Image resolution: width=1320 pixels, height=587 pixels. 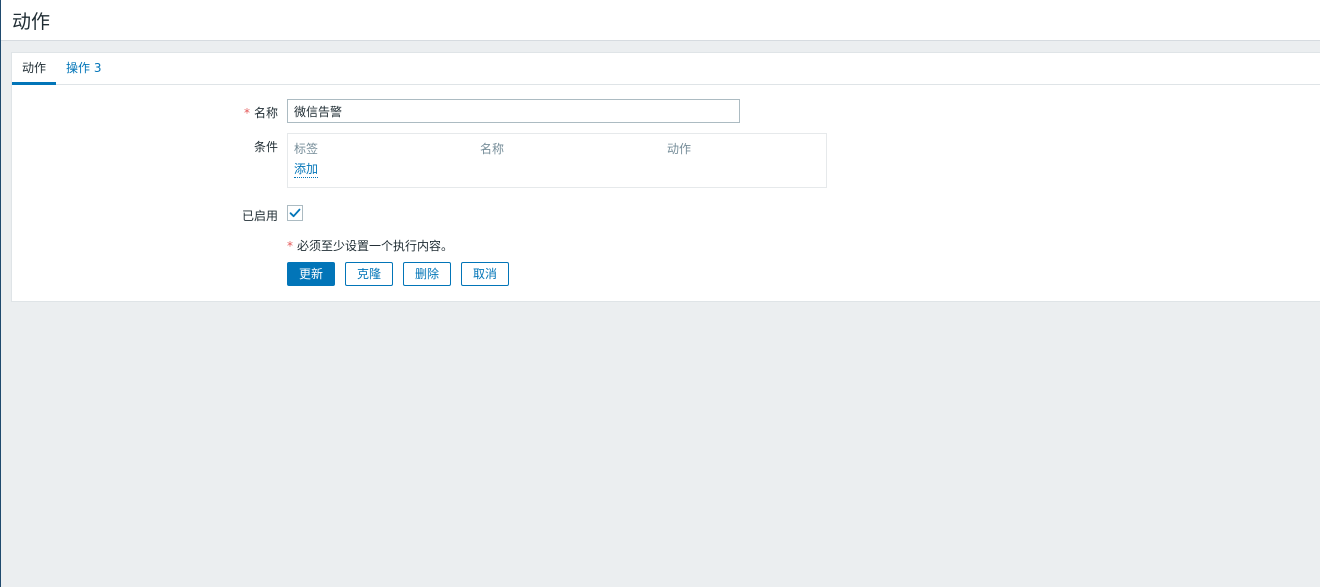 What do you see at coordinates (375, 246) in the screenshot?
I see `required-note-text: 必须至少设置一个执行内容。` at bounding box center [375, 246].